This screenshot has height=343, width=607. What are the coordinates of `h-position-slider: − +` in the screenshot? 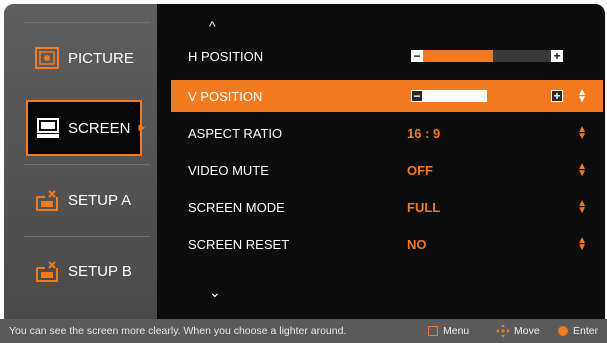 It's located at (487, 56).